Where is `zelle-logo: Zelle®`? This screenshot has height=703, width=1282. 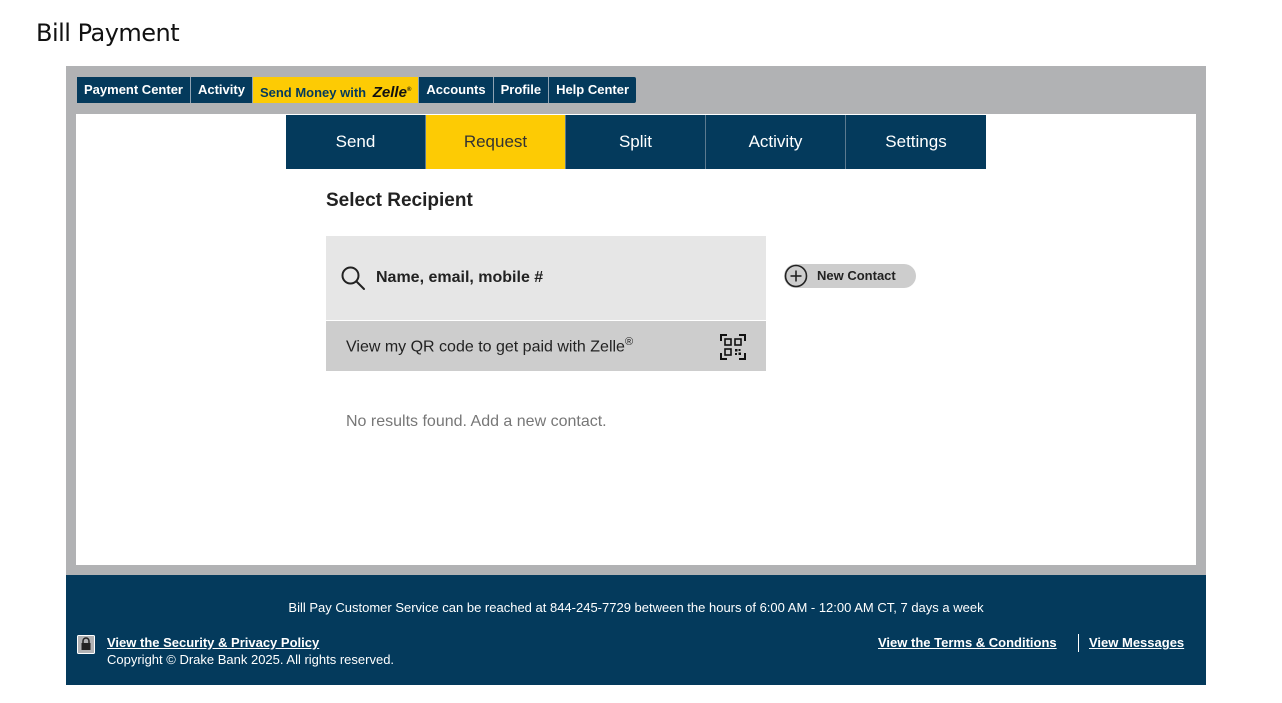
zelle-logo: Zelle® is located at coordinates (392, 92).